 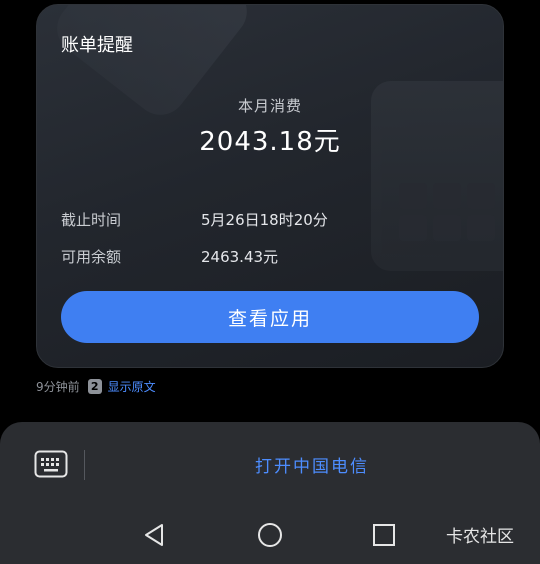 I want to click on deadline-value: 5月26日18时20分, so click(x=264, y=220).